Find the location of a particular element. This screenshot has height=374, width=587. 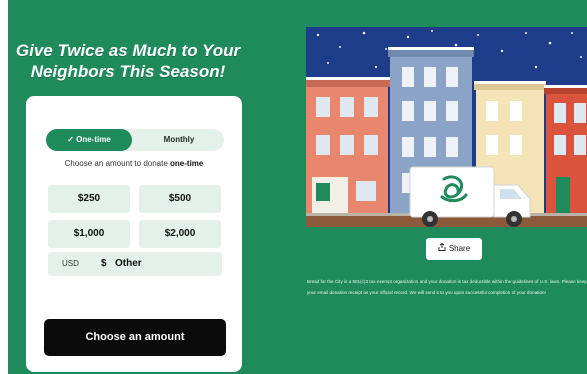

amount-prompt: Choose an amount to donate one-time is located at coordinates (134, 163).